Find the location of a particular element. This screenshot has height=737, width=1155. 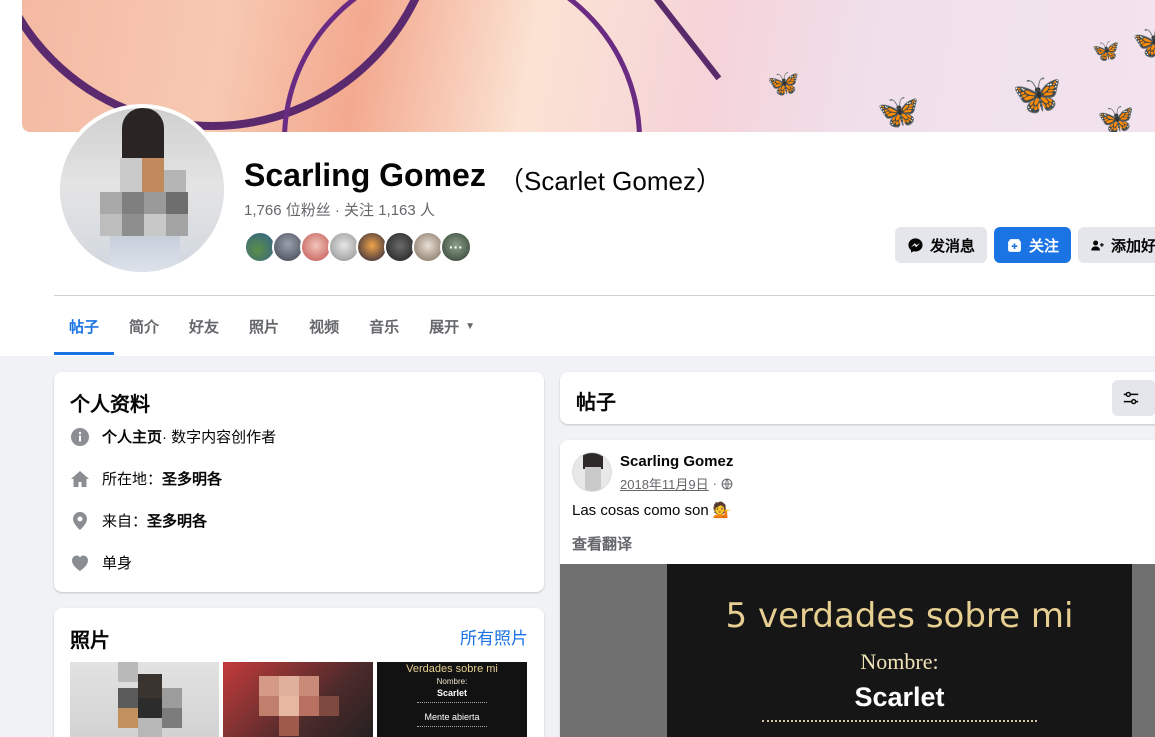

relationship-value: 单身 is located at coordinates (117, 563).